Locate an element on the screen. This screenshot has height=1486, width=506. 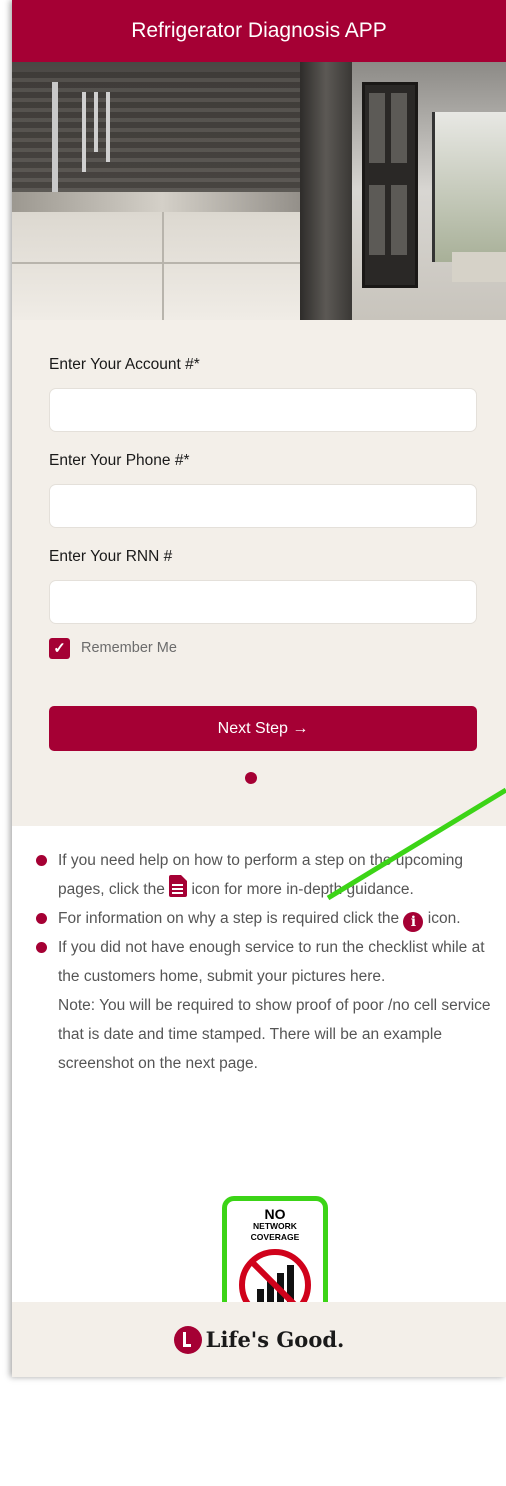
account-label: Enter Your Account #* is located at coordinates (124, 364).